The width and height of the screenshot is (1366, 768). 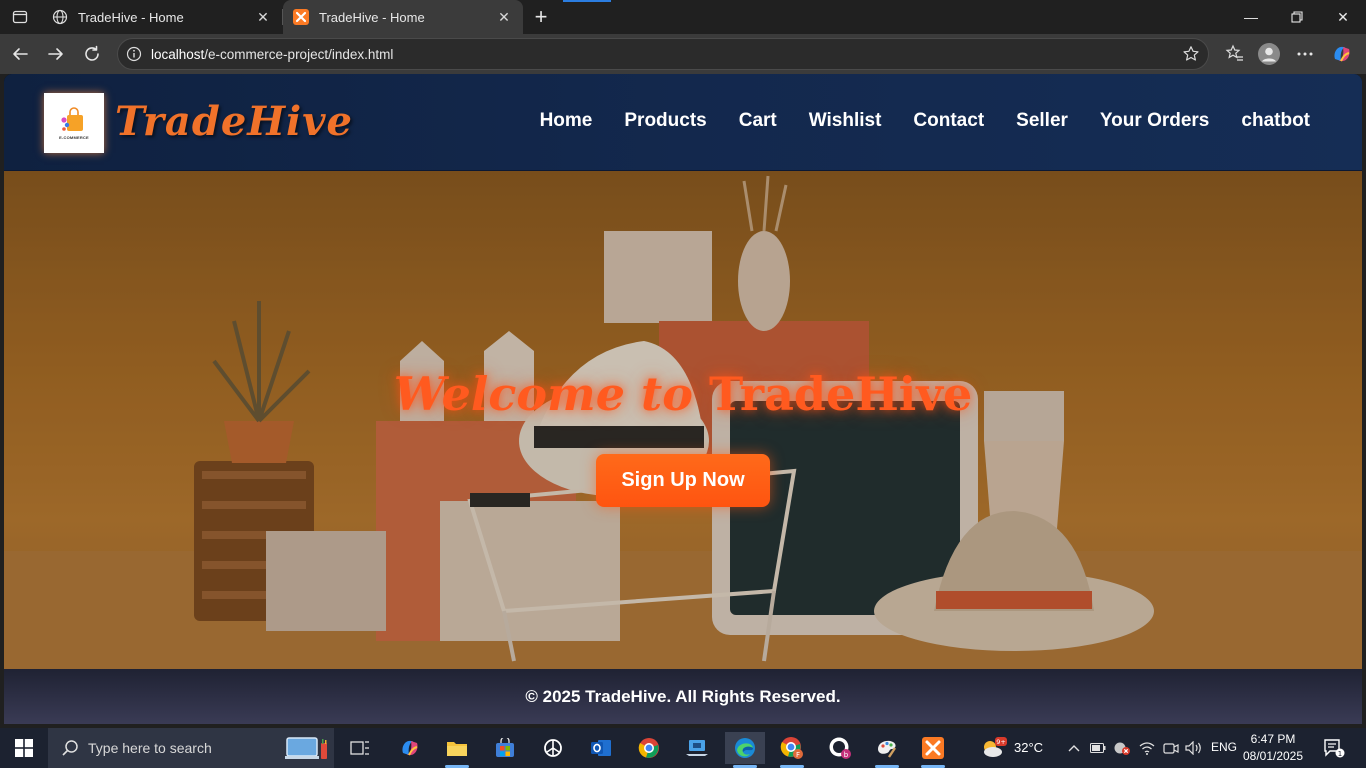 What do you see at coordinates (541, 16) in the screenshot?
I see `new-tab-plus-icon: +` at bounding box center [541, 16].